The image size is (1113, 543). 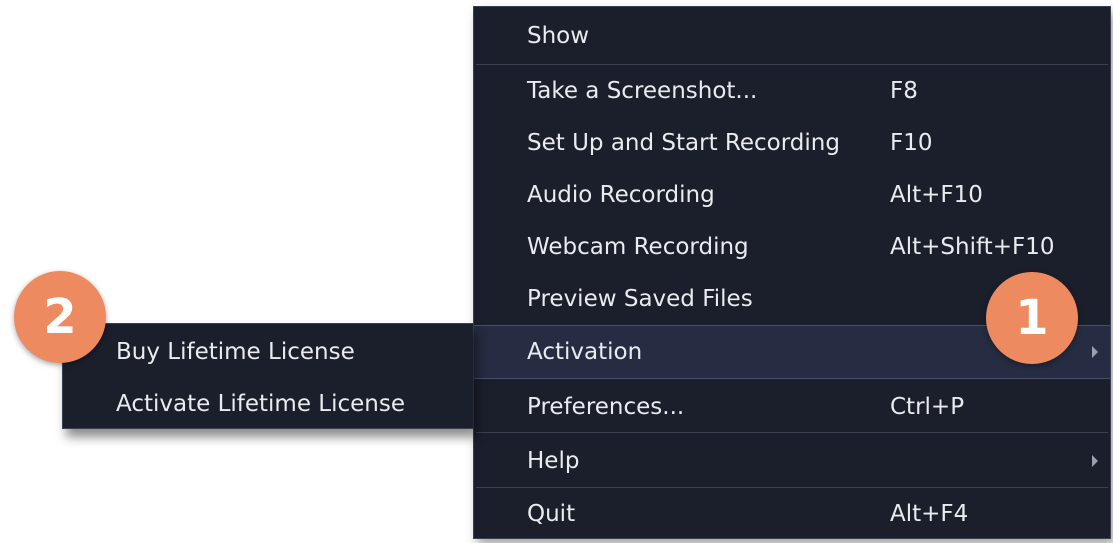 What do you see at coordinates (792, 461) in the screenshot?
I see `menu-item-help: Help` at bounding box center [792, 461].